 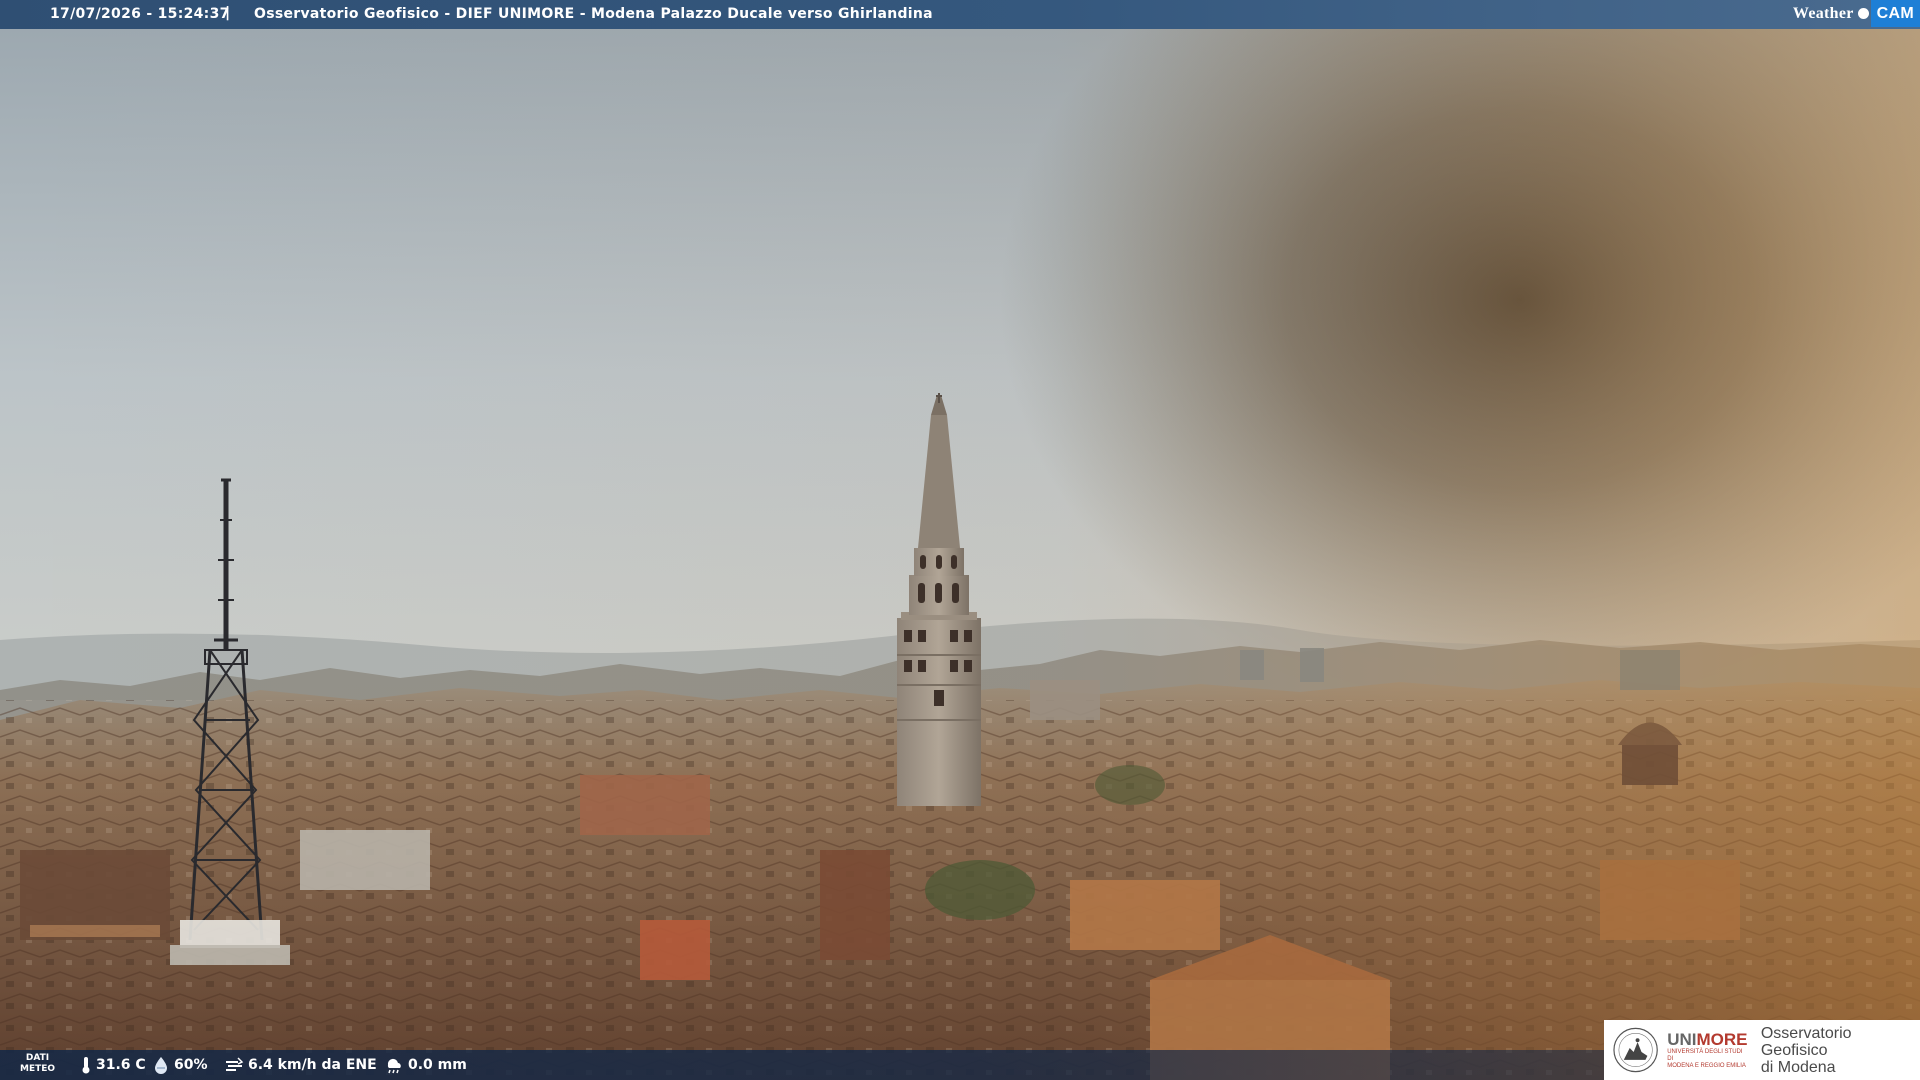 I want to click on temperature-reading: 31.6 C, so click(x=113, y=1065).